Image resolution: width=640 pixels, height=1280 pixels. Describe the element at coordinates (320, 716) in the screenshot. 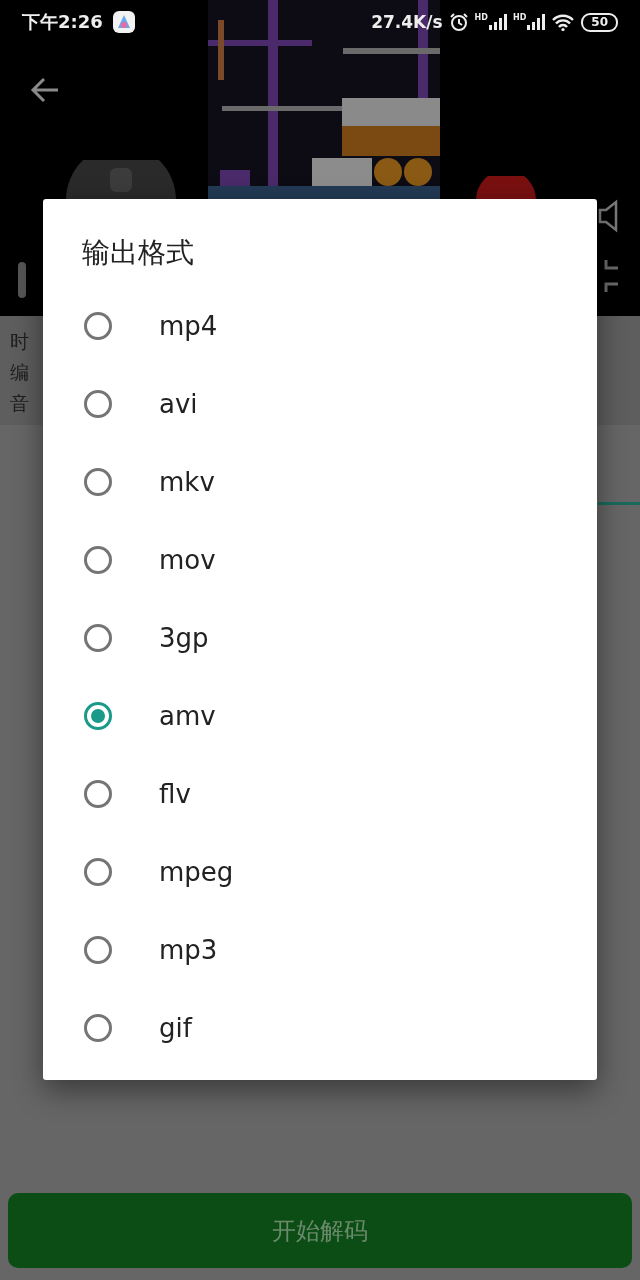

I see `format-option: amv` at that location.